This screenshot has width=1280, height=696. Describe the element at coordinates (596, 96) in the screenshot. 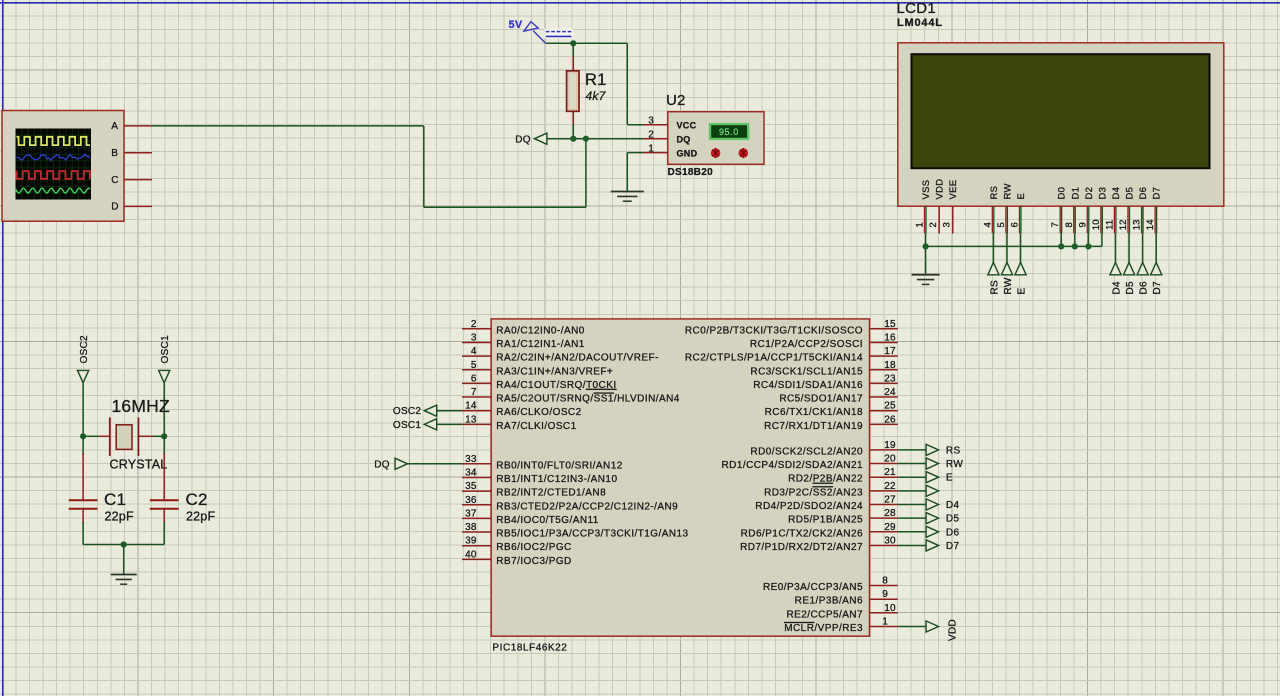

I see `svg-text: 4k7` at that location.